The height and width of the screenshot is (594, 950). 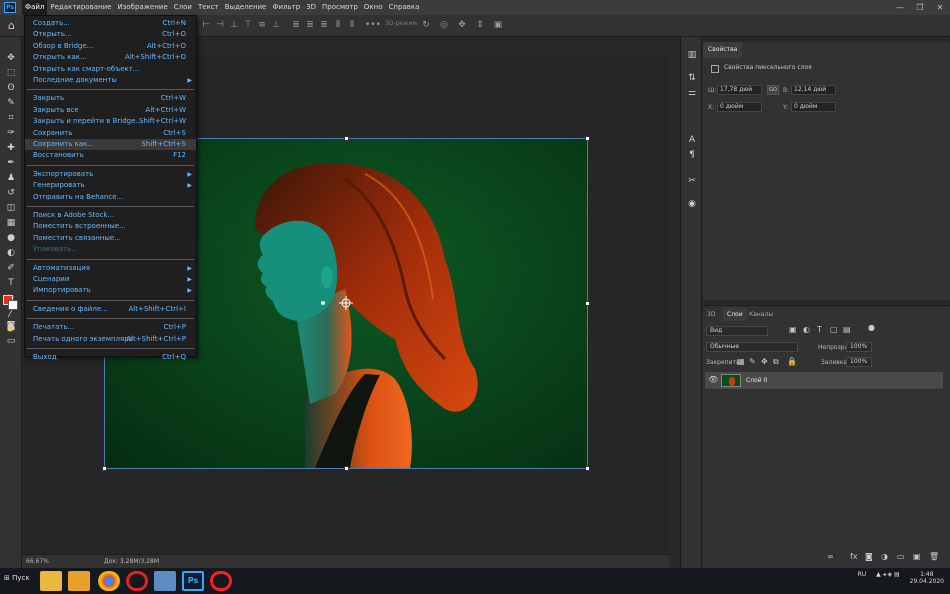 What do you see at coordinates (901, 556) in the screenshot?
I see `new-group-icon: ▭` at bounding box center [901, 556].